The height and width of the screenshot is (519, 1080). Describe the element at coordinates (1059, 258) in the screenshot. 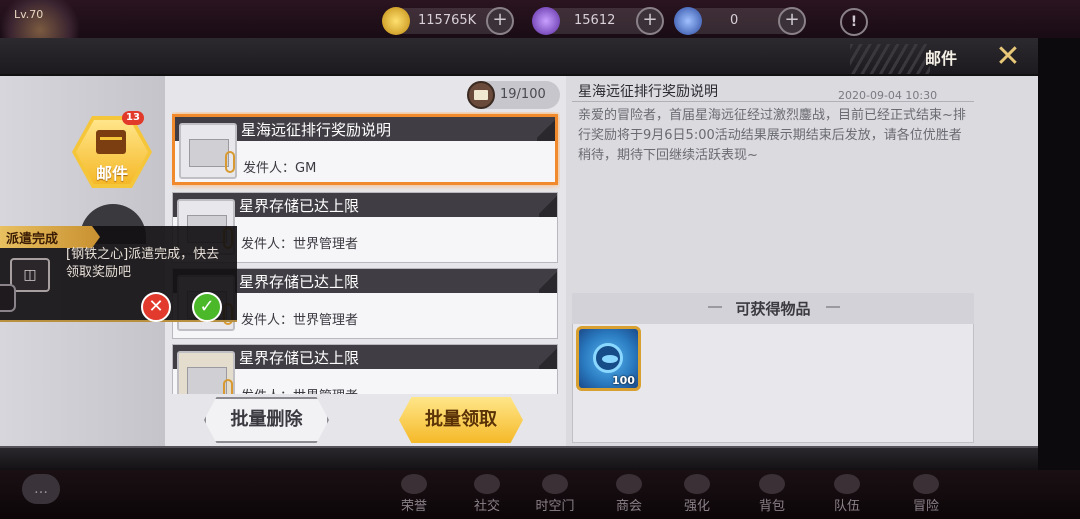

I see `right-edge` at that location.